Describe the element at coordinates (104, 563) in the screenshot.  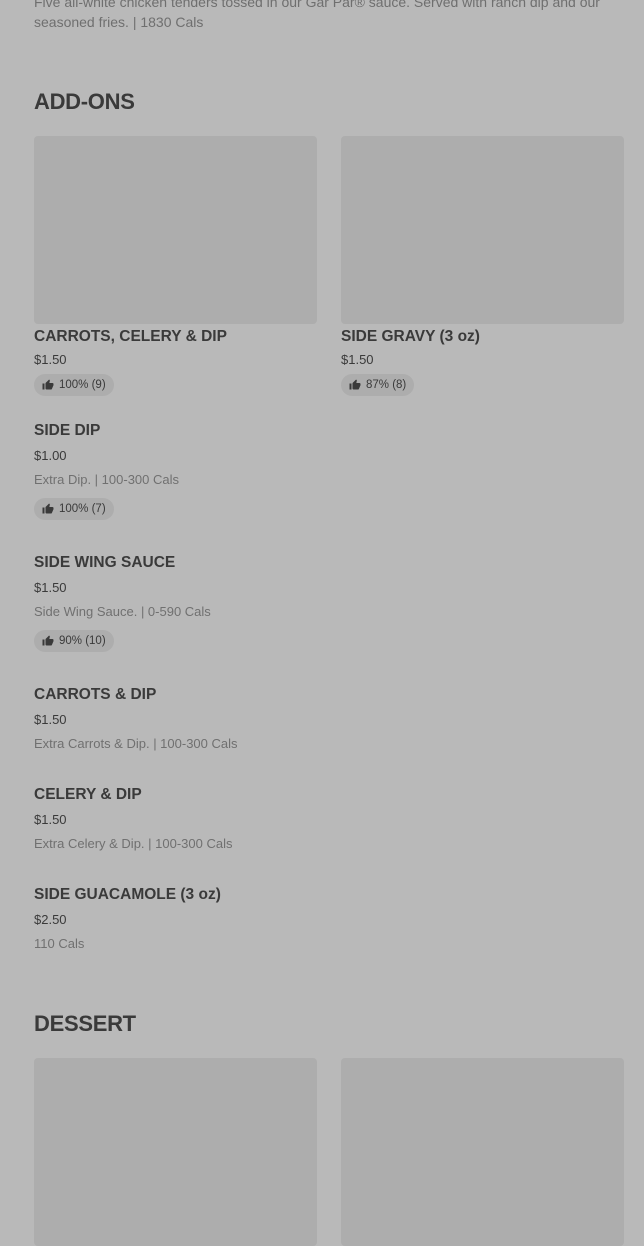
I see `item-name: SIDE WING SAUCE` at that location.